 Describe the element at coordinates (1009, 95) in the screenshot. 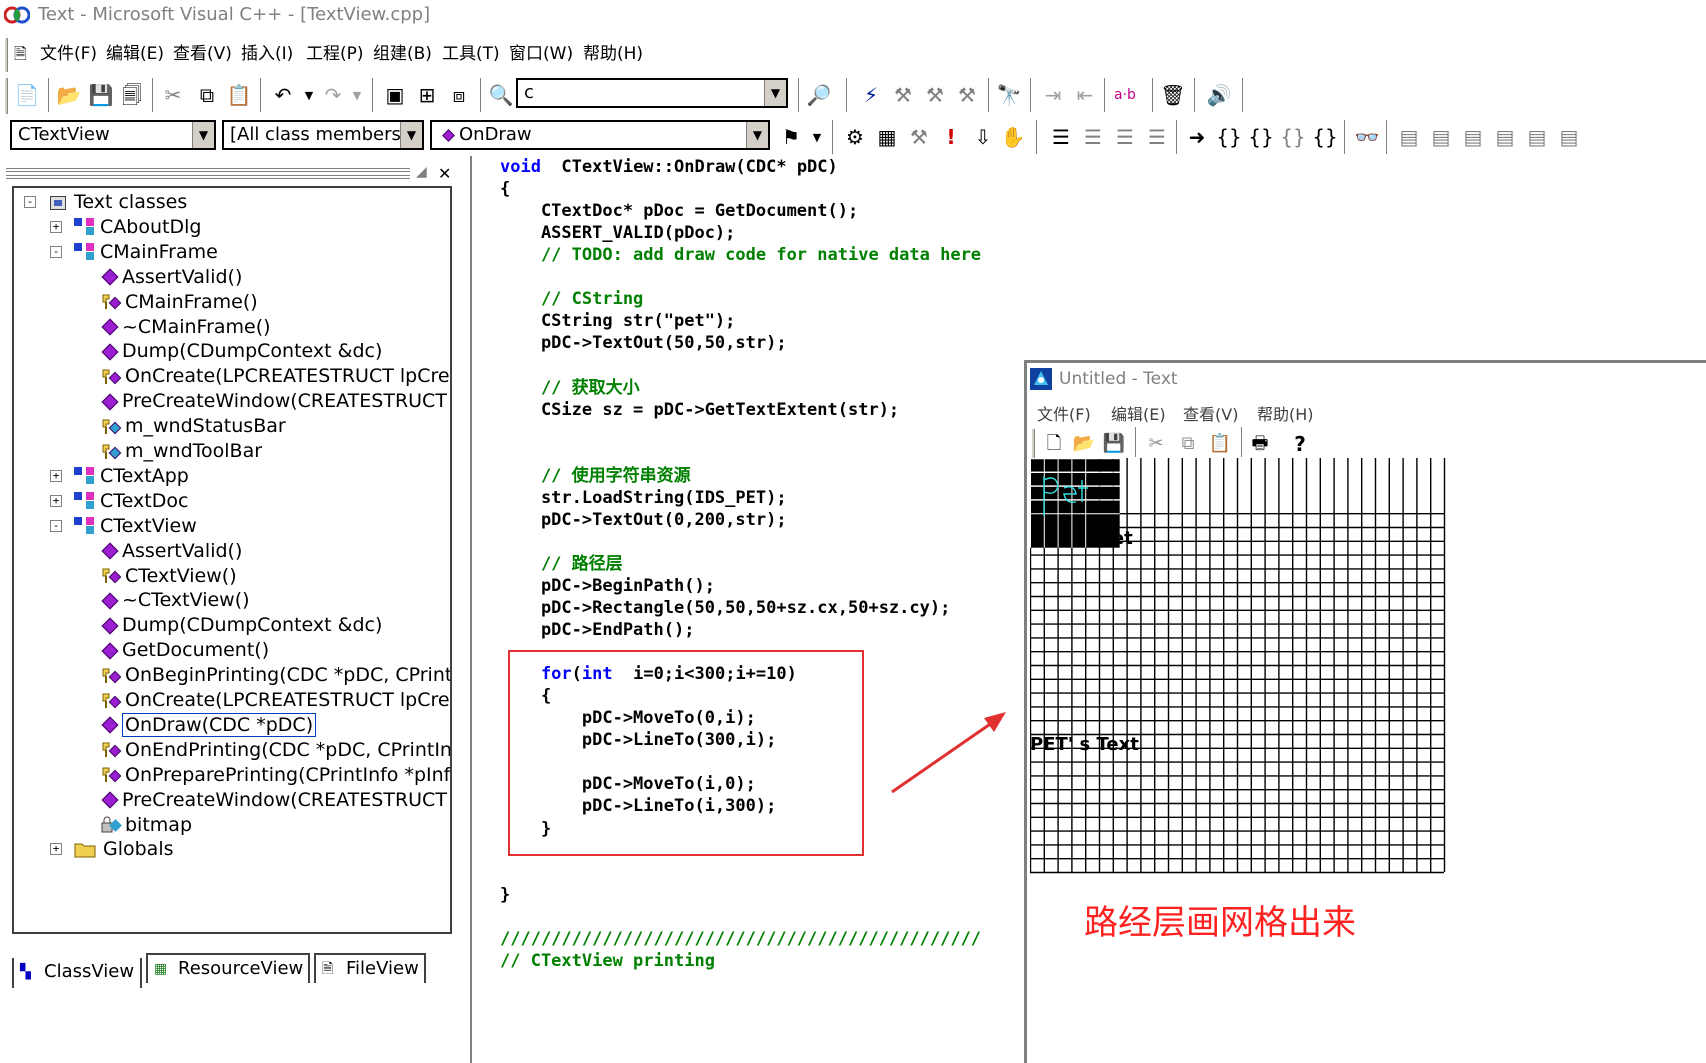

I see `binoculars-icon: 🔭` at that location.